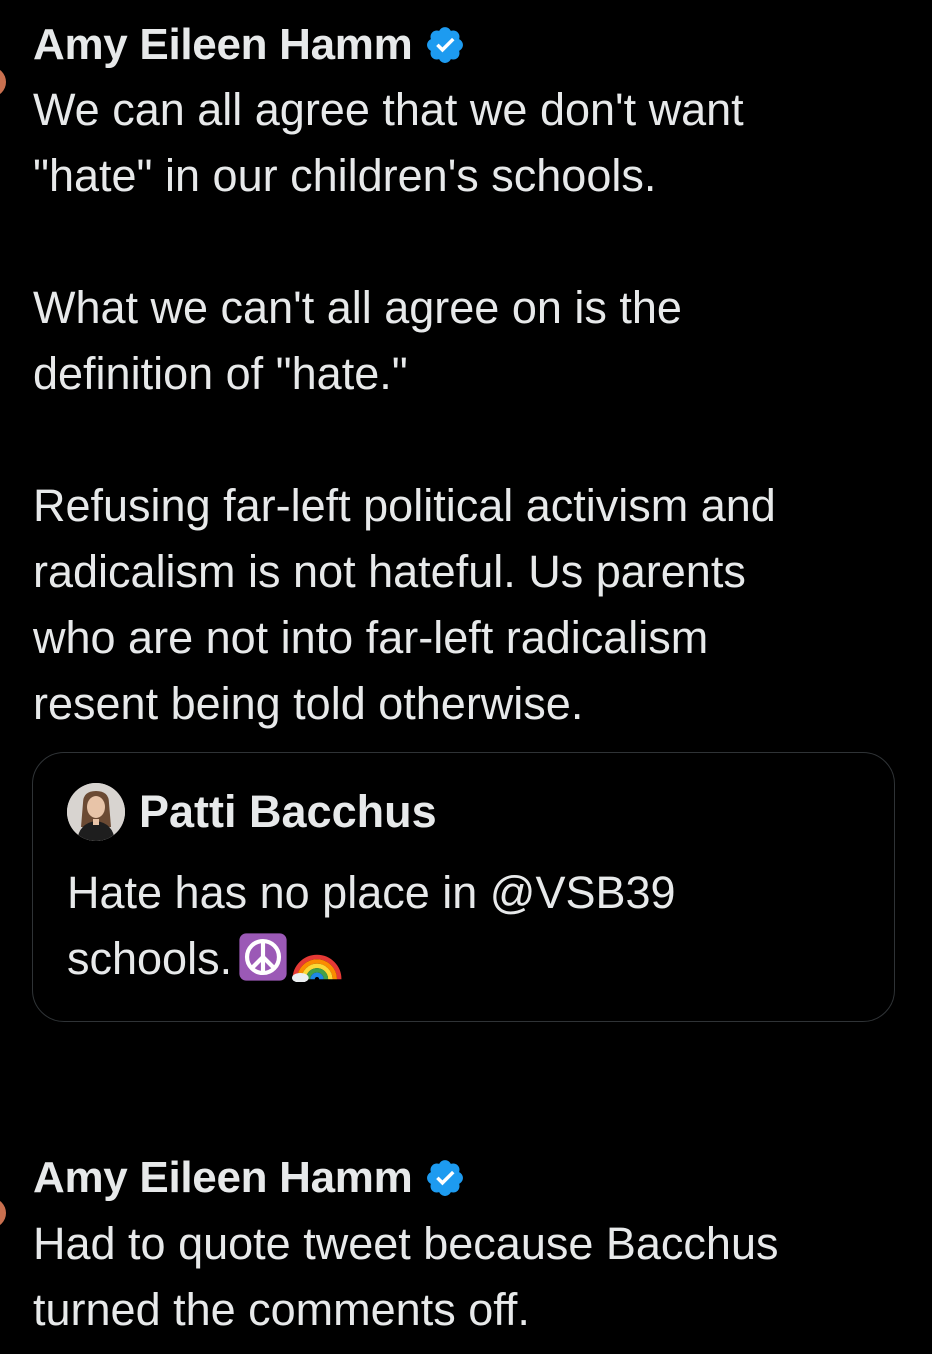 The image size is (932, 1354). I want to click on quoted-tweet-body: Hate has no place in @VSB39 schools., so click(465, 926).